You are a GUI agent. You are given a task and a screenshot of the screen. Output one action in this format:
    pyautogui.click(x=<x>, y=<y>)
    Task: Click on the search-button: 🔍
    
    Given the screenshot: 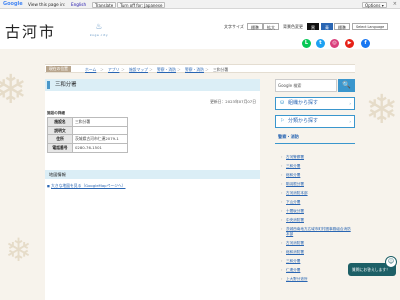 What is the action you would take?
    pyautogui.click(x=346, y=85)
    